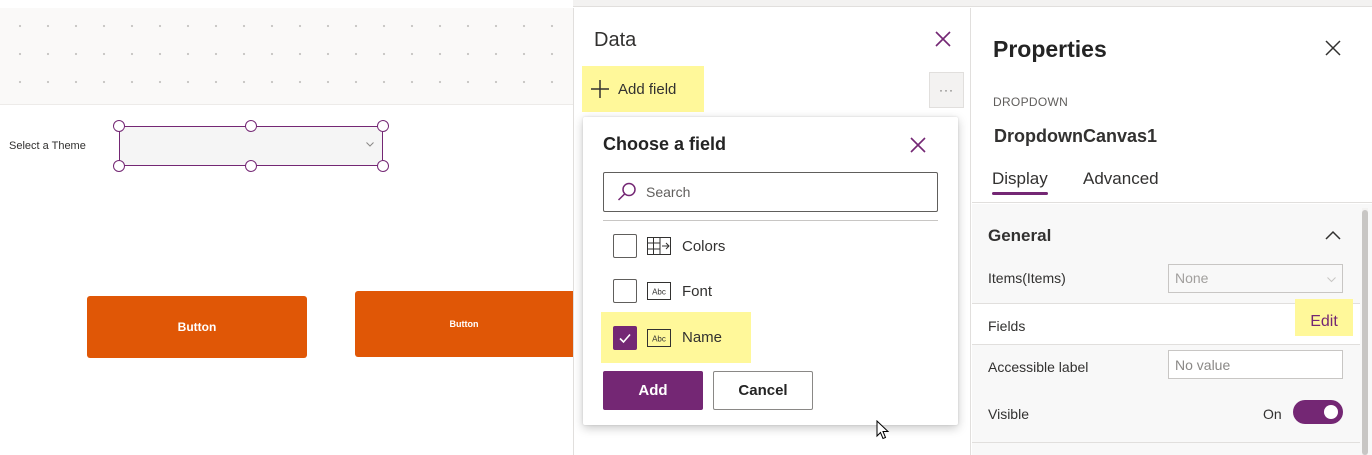  What do you see at coordinates (704, 246) in the screenshot?
I see `field-label: Colors` at bounding box center [704, 246].